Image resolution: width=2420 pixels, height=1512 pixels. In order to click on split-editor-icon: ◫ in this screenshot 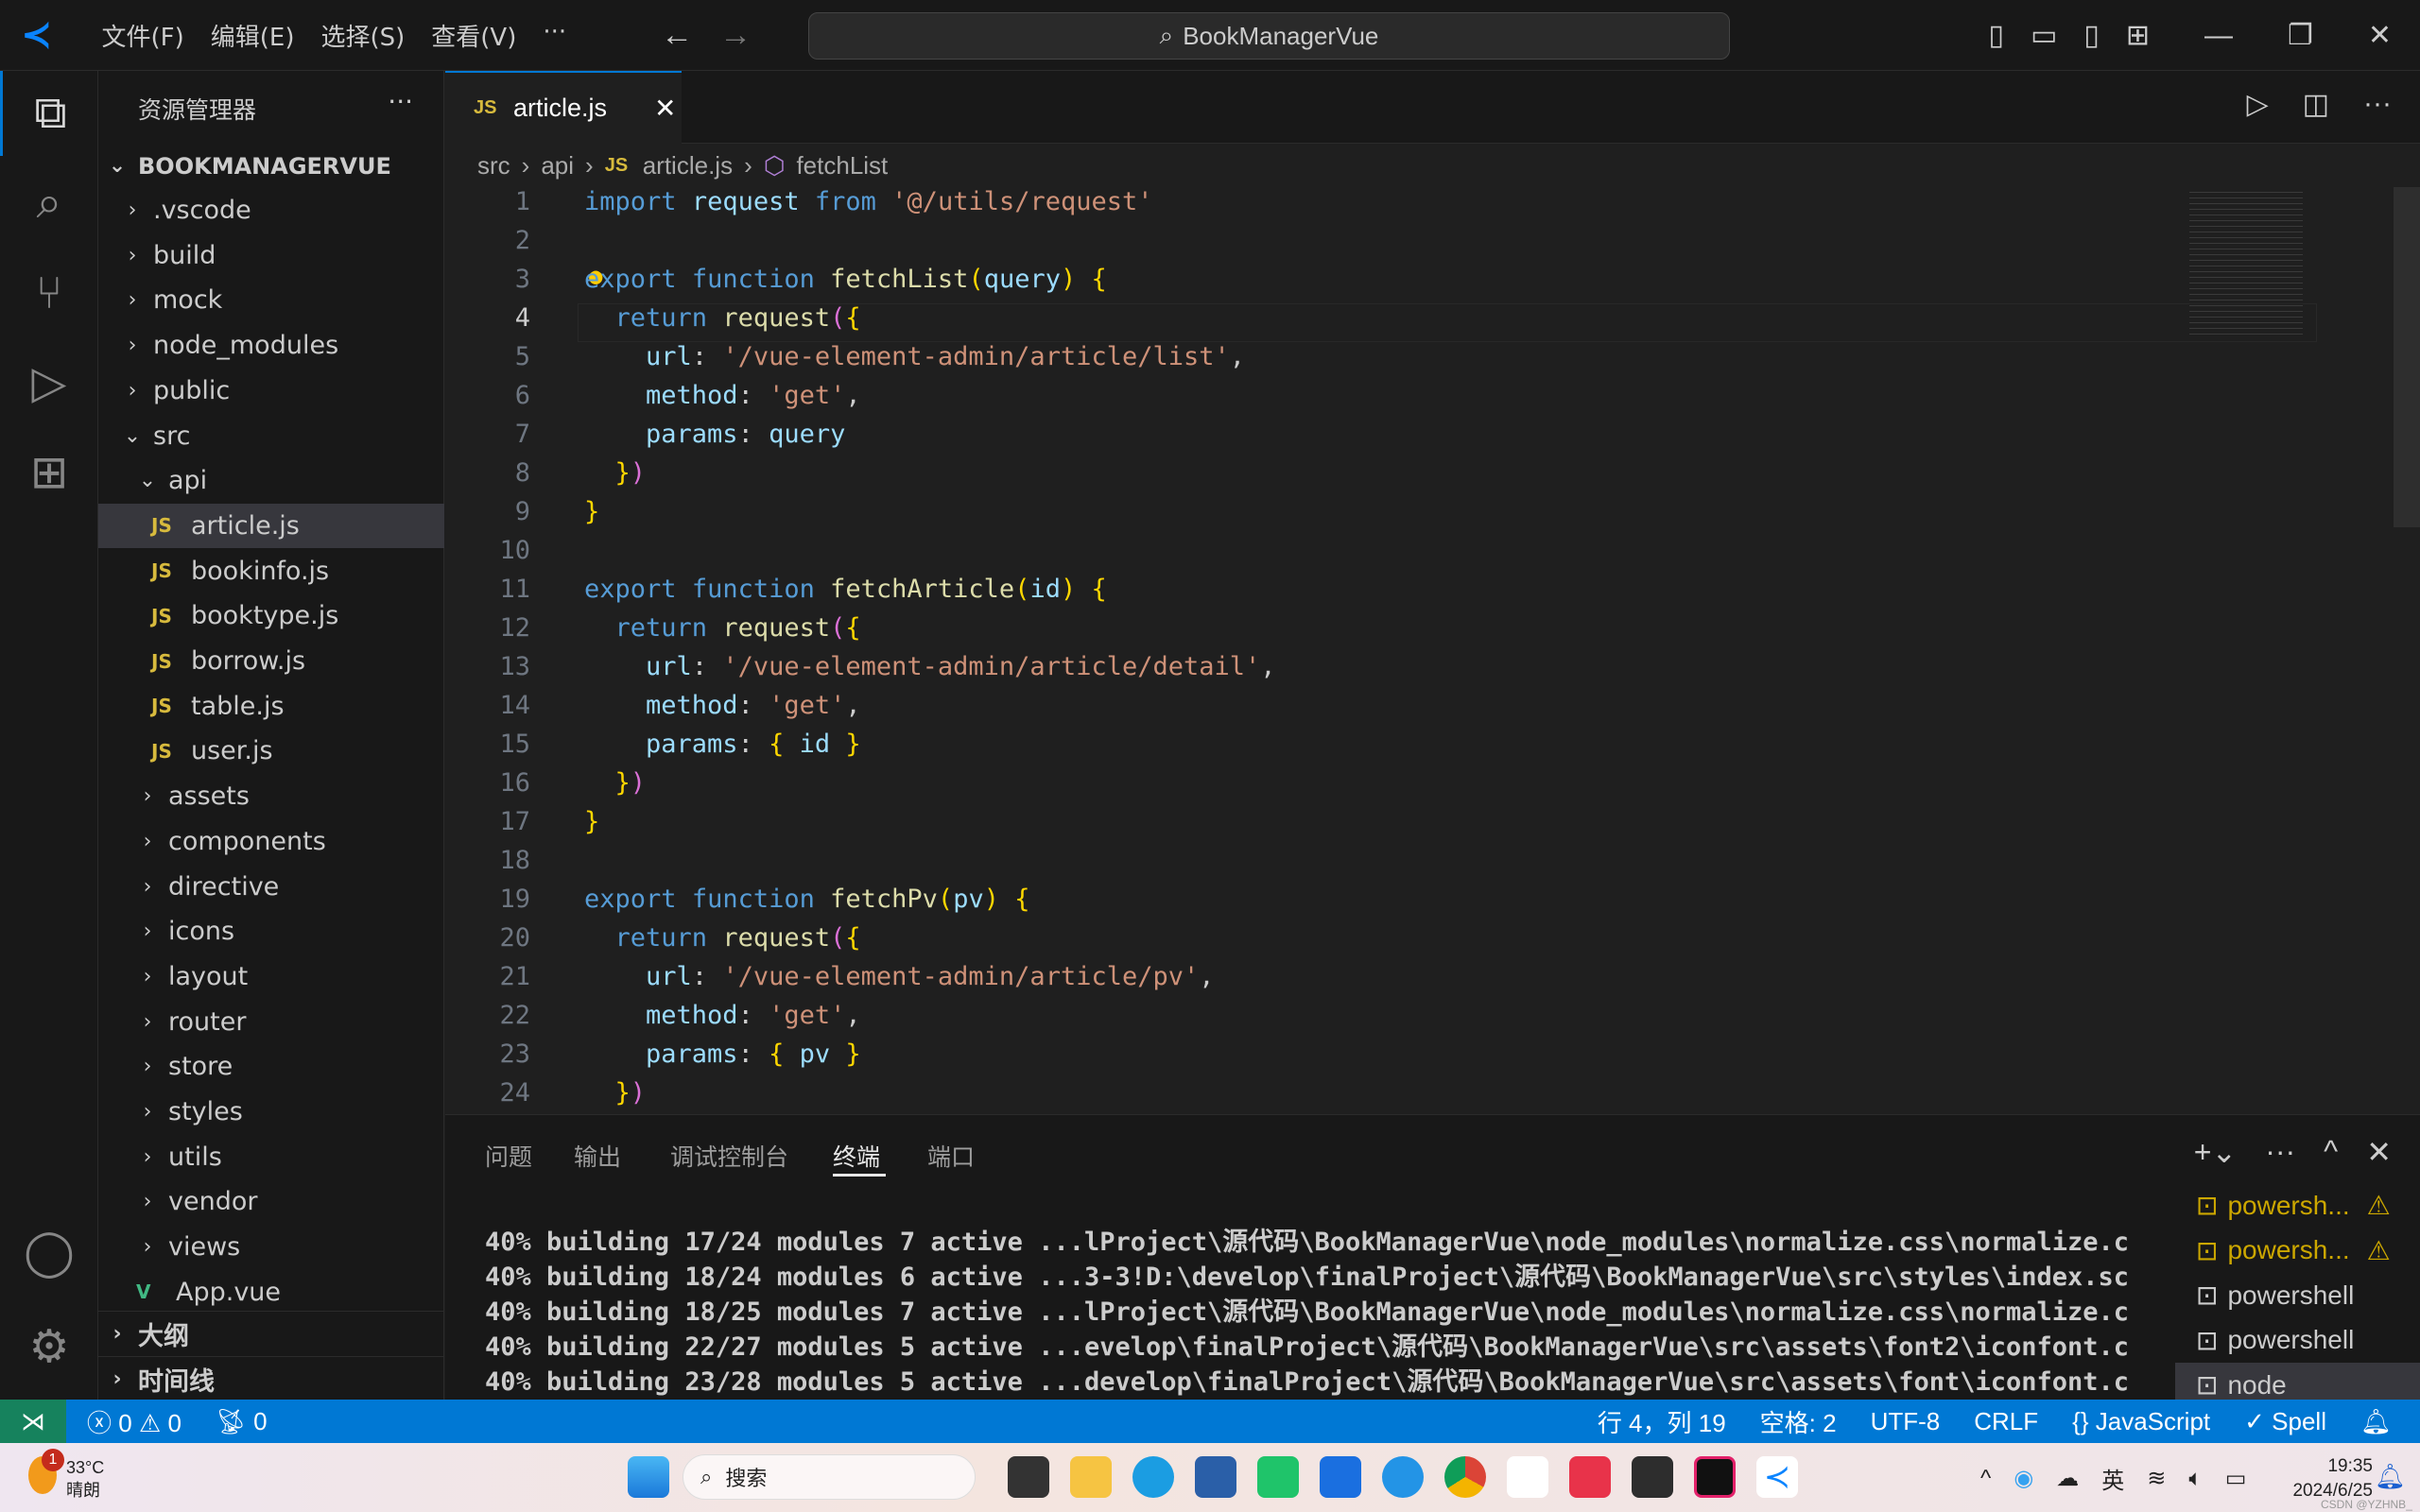, I will do `click(2316, 104)`.